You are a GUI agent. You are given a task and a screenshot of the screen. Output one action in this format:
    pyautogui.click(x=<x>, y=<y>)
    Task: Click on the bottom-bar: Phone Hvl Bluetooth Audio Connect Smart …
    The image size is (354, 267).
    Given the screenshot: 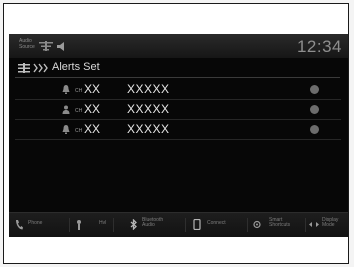 What is the action you would take?
    pyautogui.click(x=178, y=224)
    